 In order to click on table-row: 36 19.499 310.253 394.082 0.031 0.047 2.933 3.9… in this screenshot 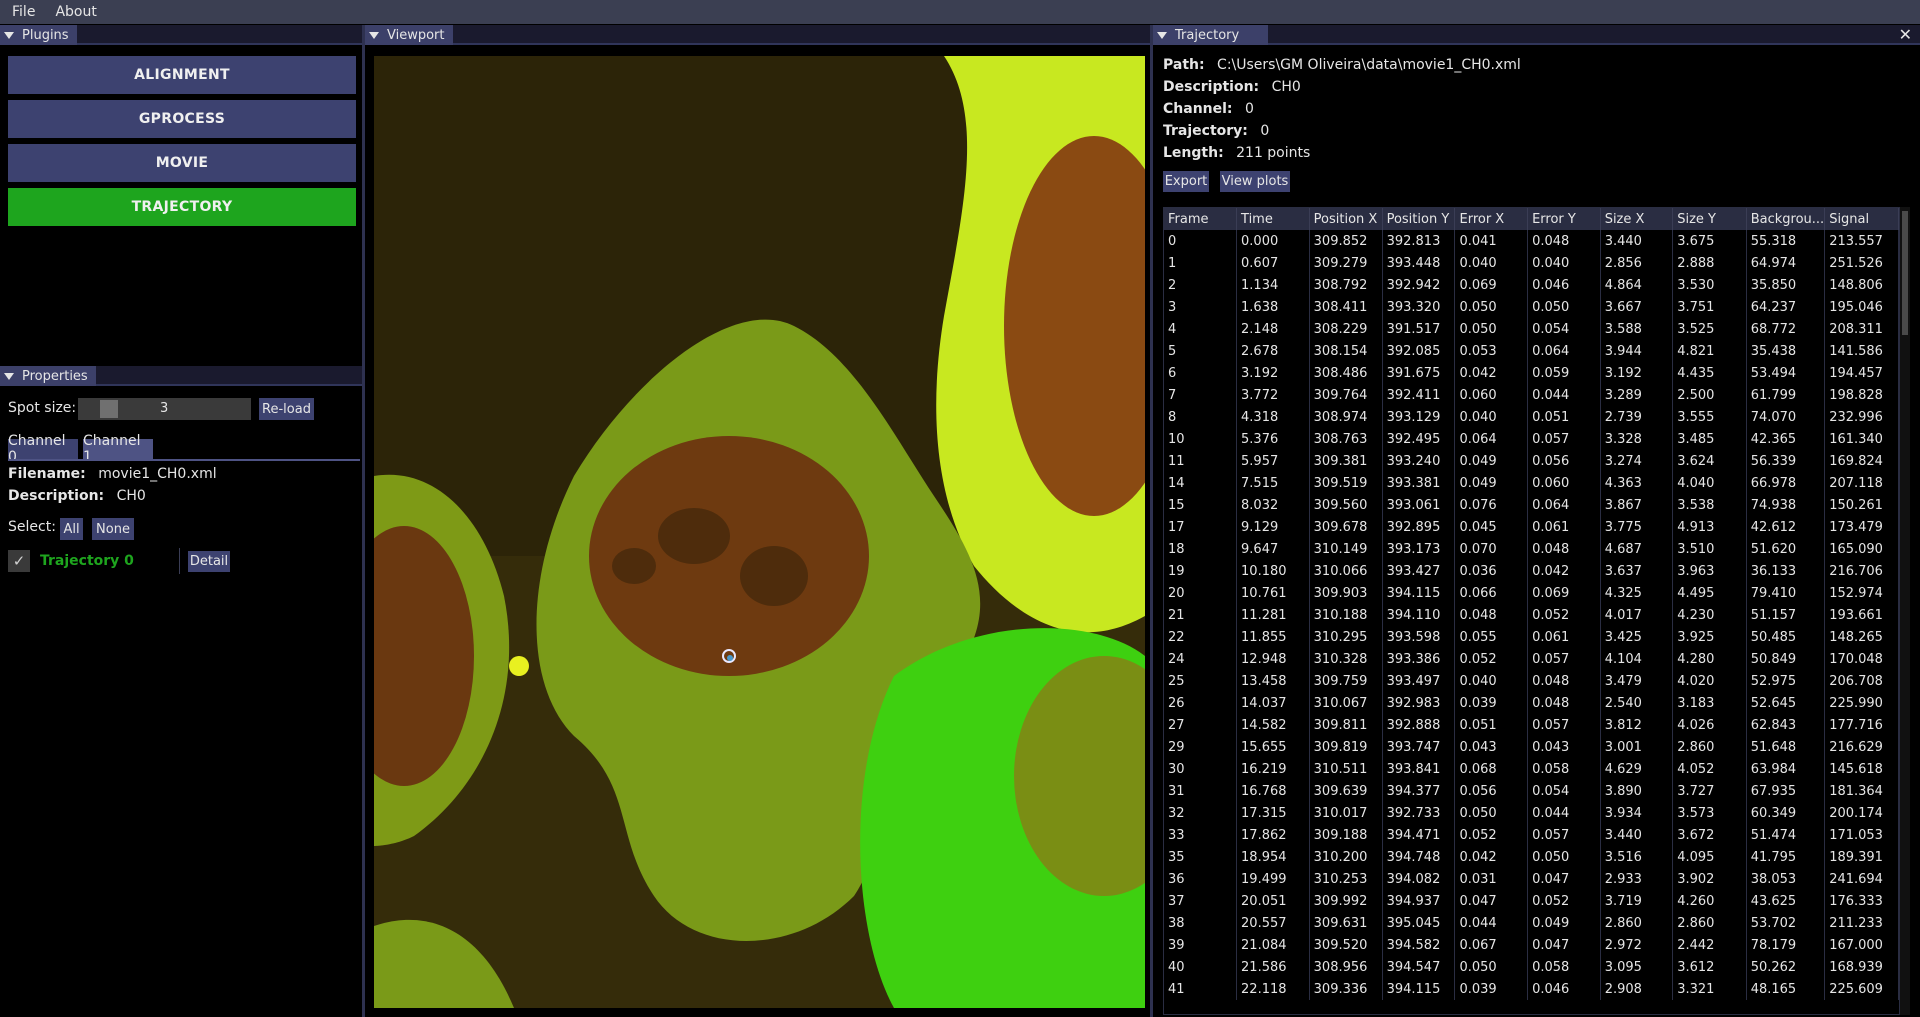, I will do `click(1531, 879)`.